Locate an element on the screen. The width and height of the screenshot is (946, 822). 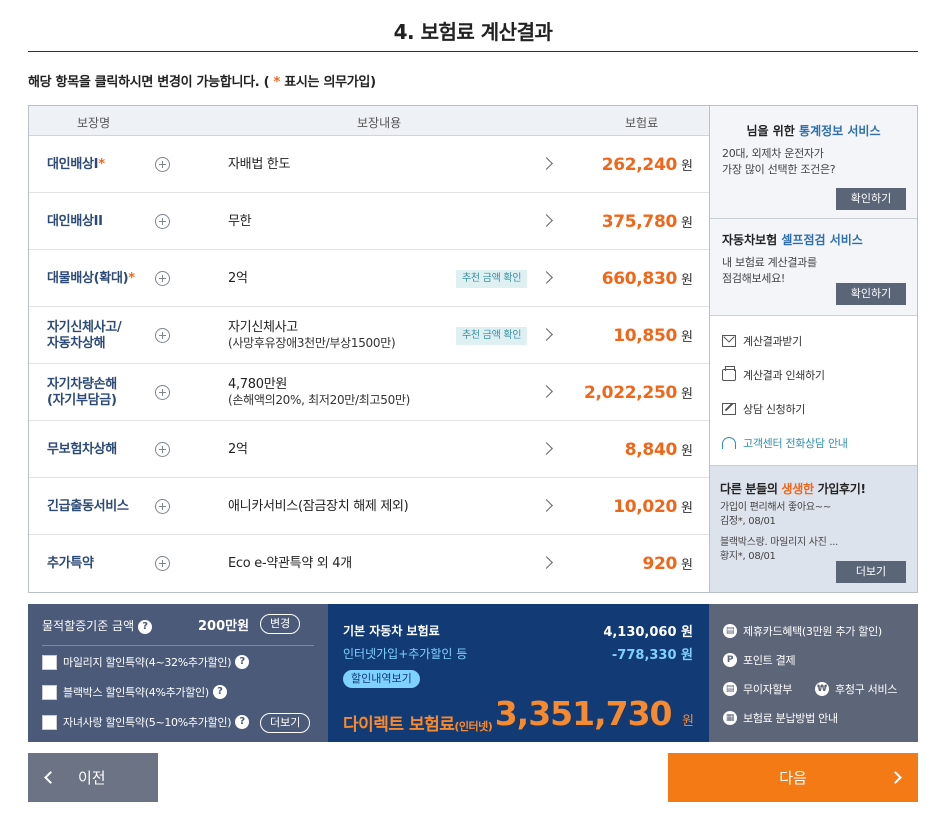
table-row: 대물배상(확대)* 2억 추천 금액 확인 660,830 원 is located at coordinates (369, 278).